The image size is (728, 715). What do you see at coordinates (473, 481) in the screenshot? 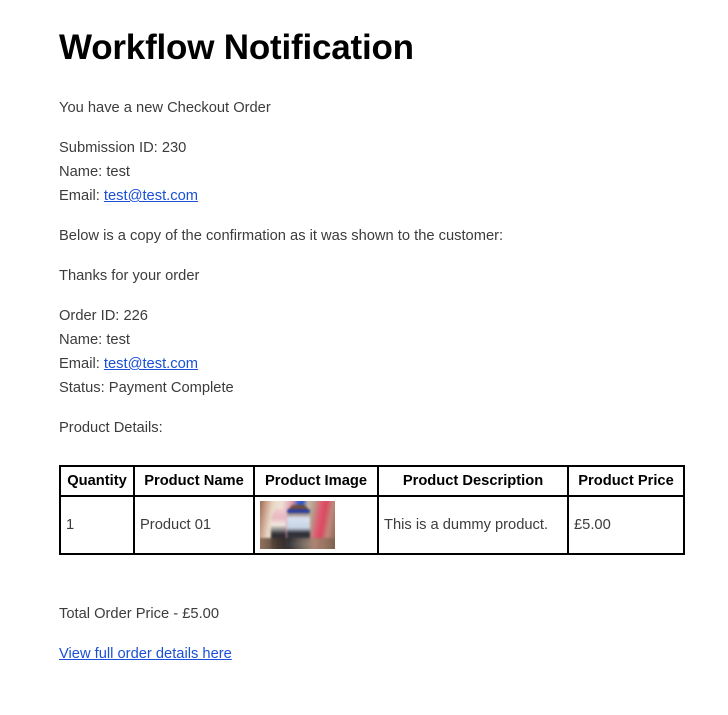
I see `column-header-product-description: Product Description` at bounding box center [473, 481].